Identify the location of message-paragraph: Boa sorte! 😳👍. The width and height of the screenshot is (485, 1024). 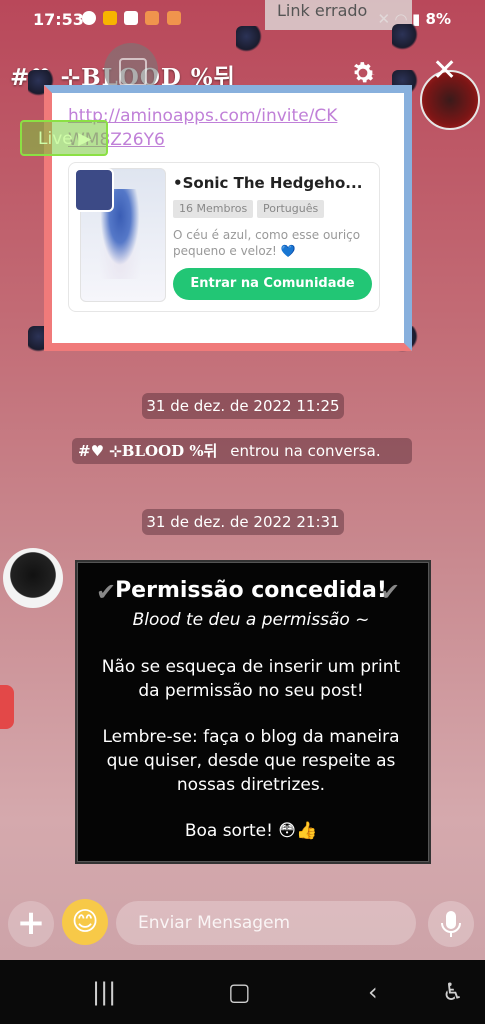
(251, 831).